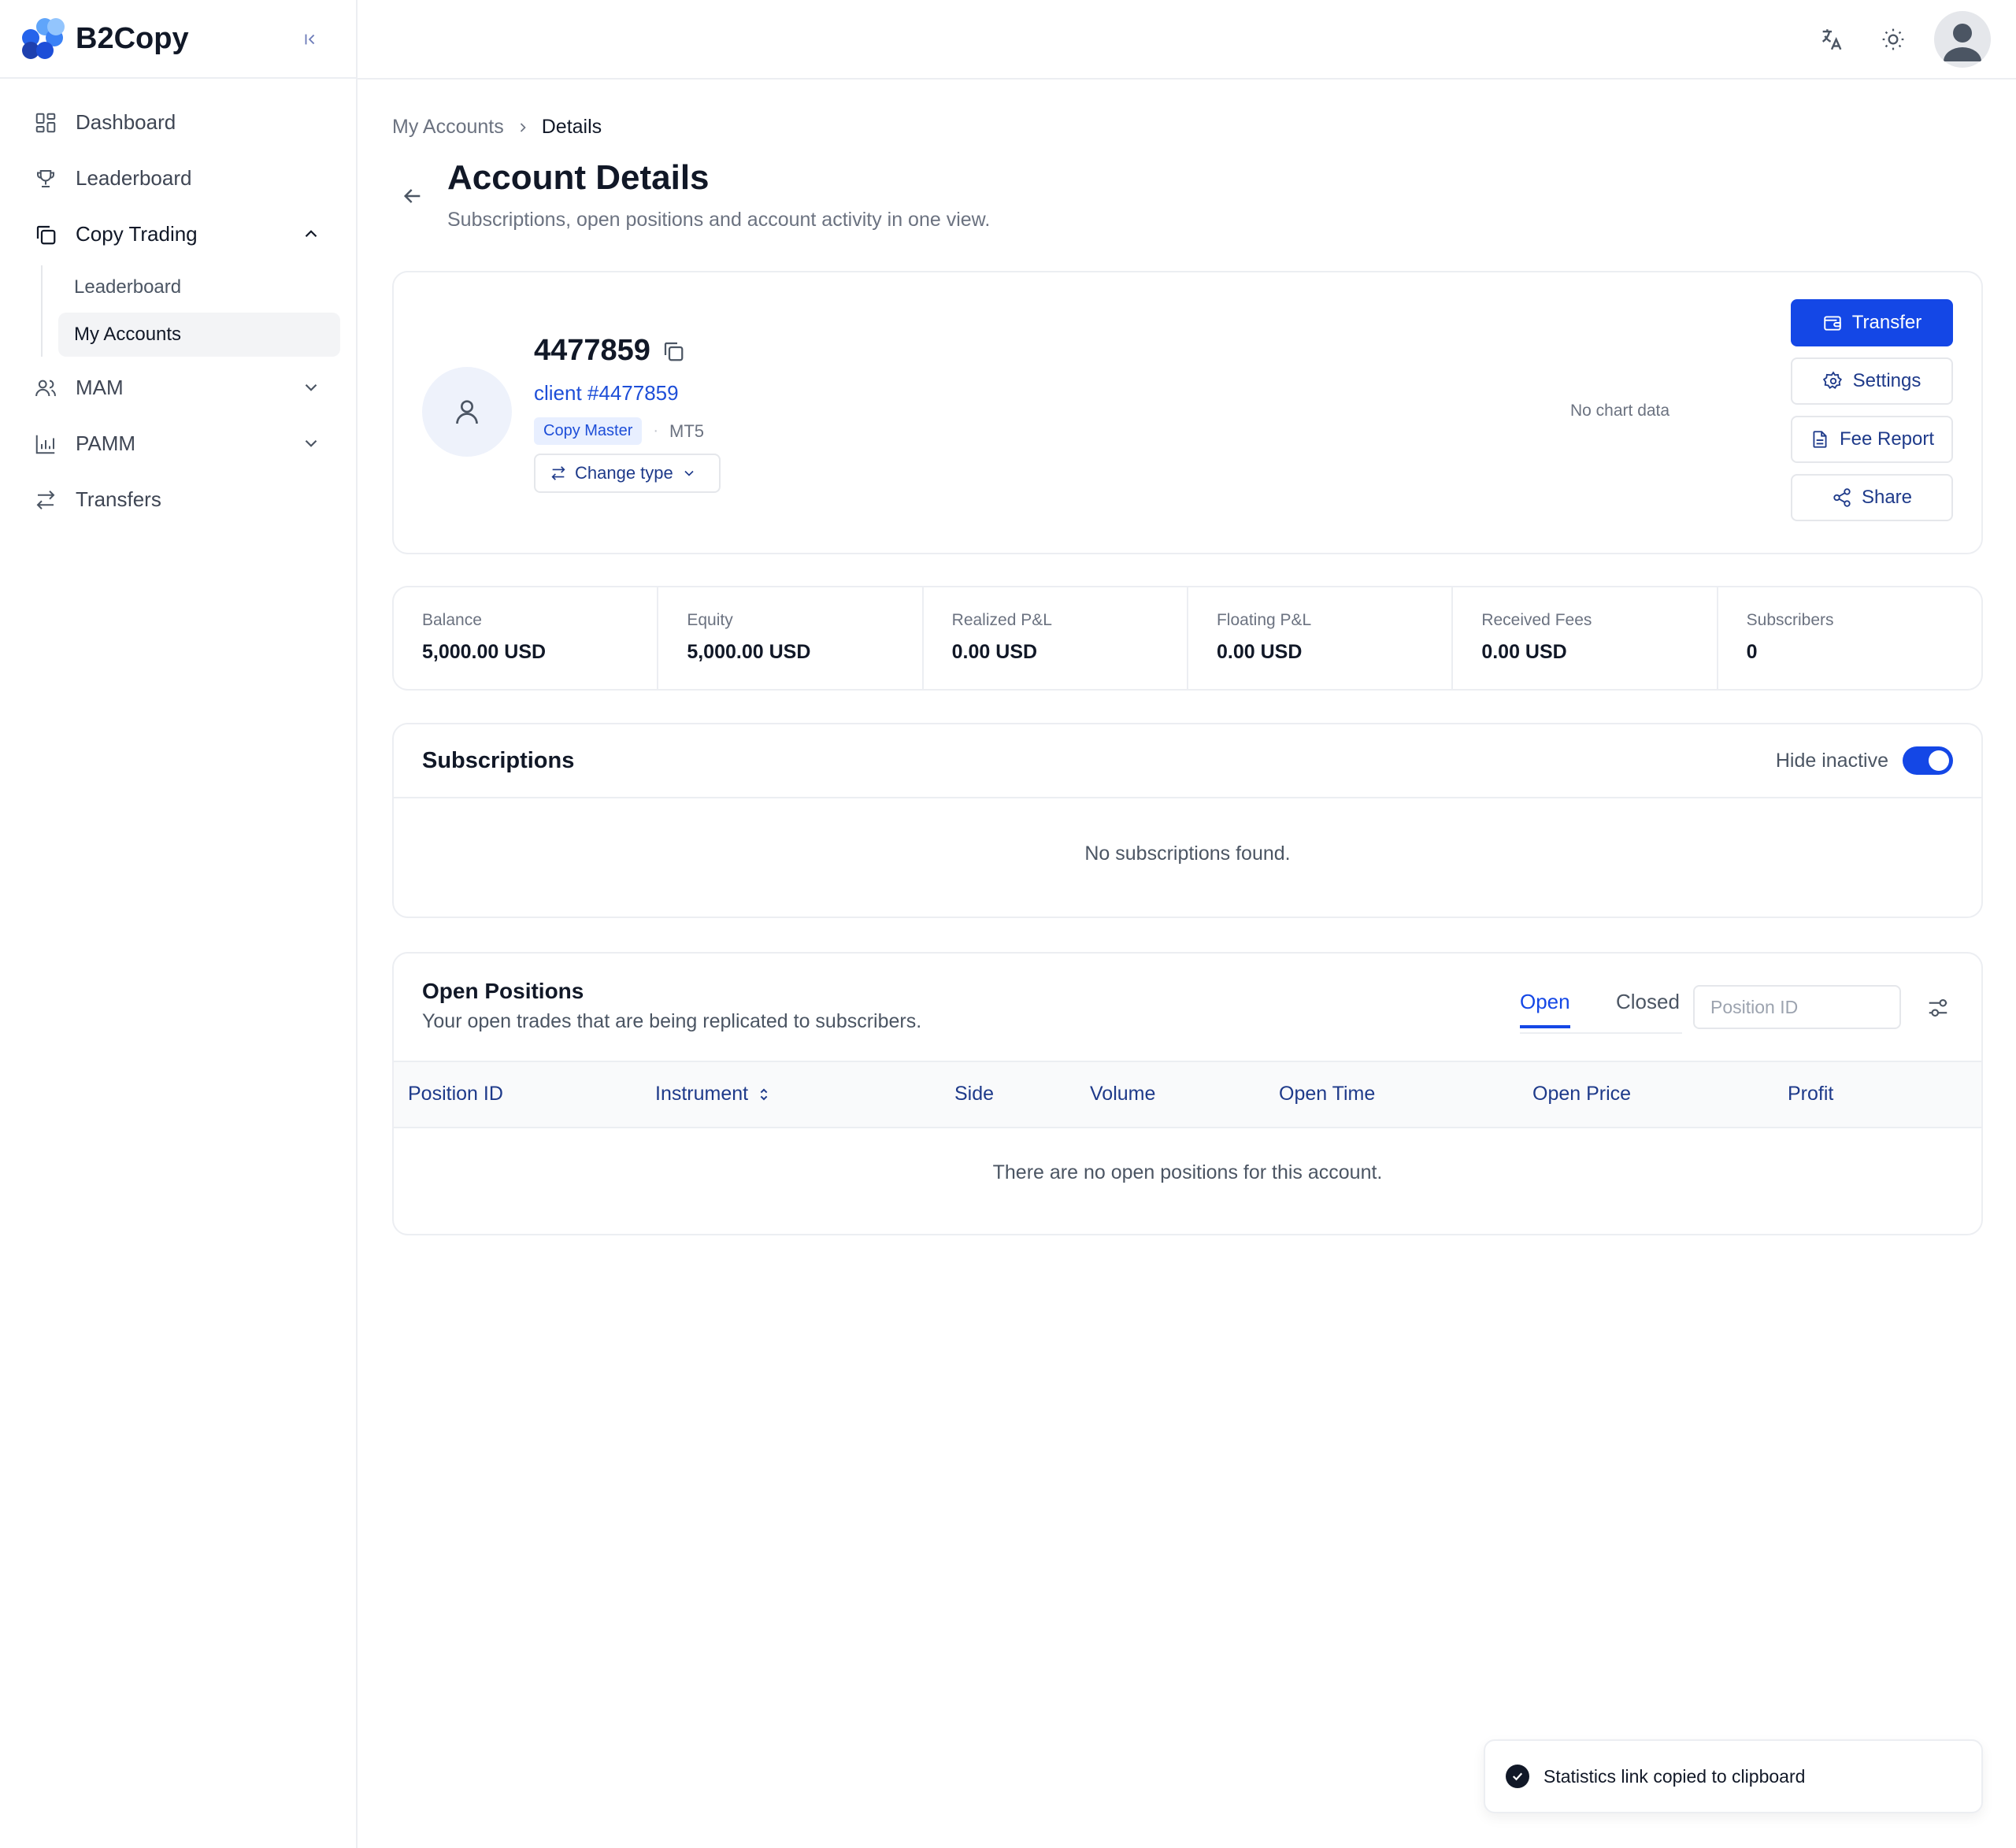 Image resolution: width=2016 pixels, height=1848 pixels. Describe the element at coordinates (178, 388) in the screenshot. I see `sidebar-item-mam: MAM` at that location.